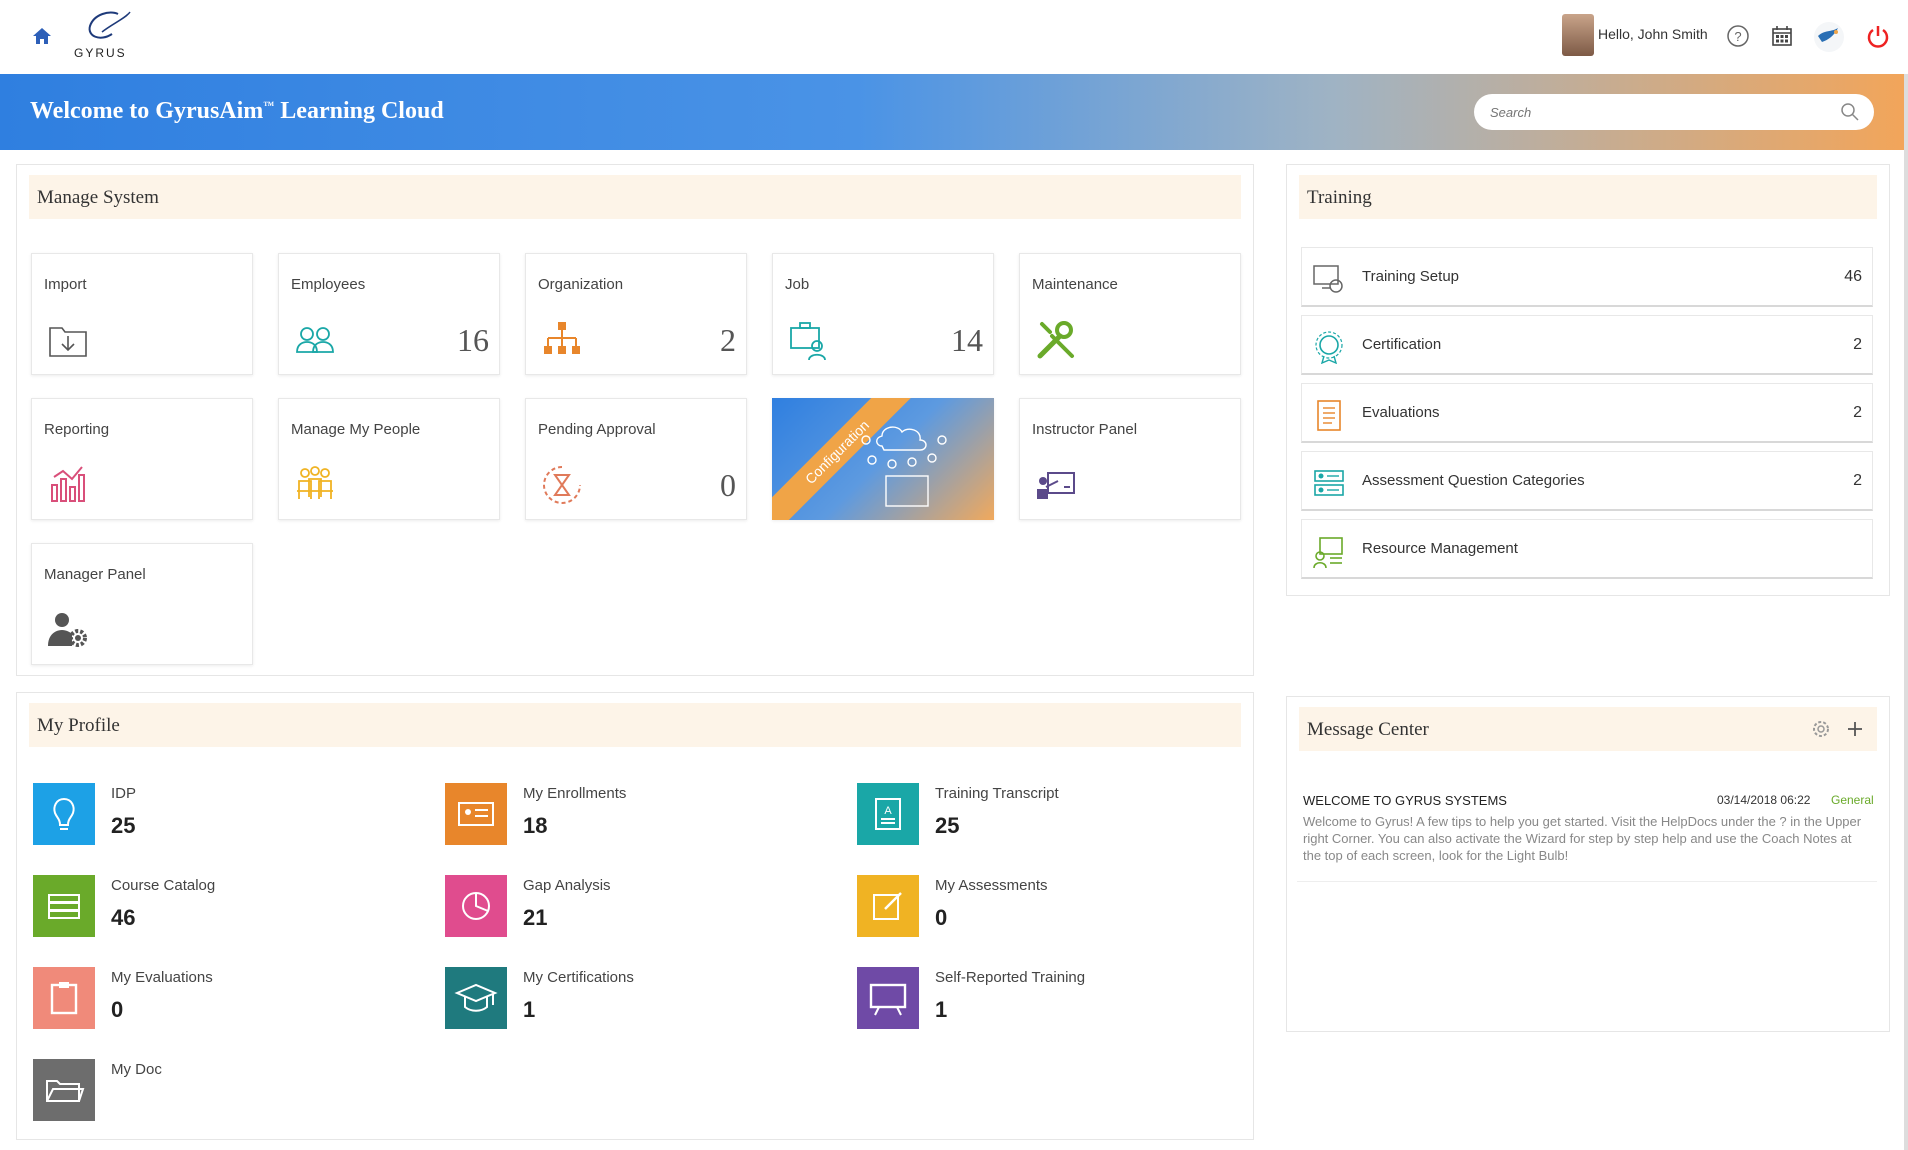  I want to click on profile-item-count: 1, so click(529, 1009).